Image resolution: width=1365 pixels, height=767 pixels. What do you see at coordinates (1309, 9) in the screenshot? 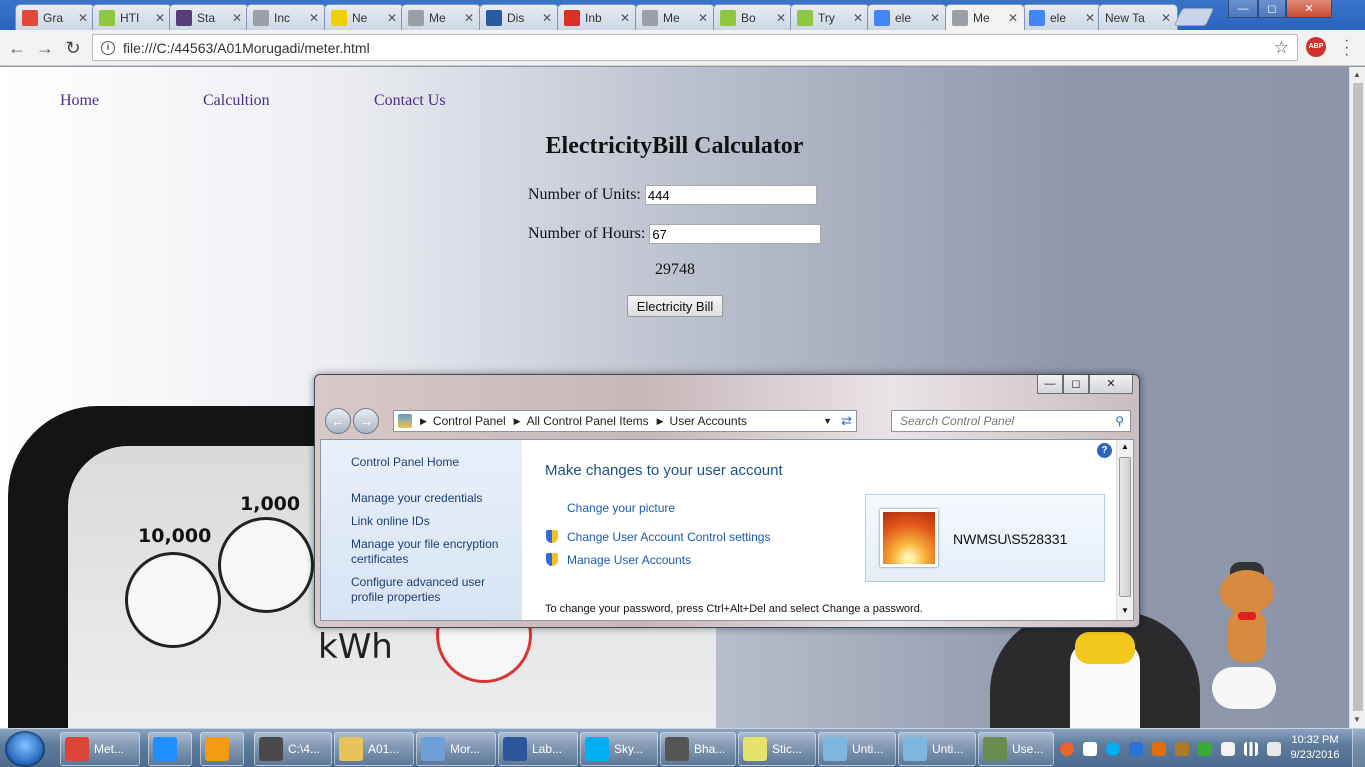
I see `close-window-button: ✕` at bounding box center [1309, 9].